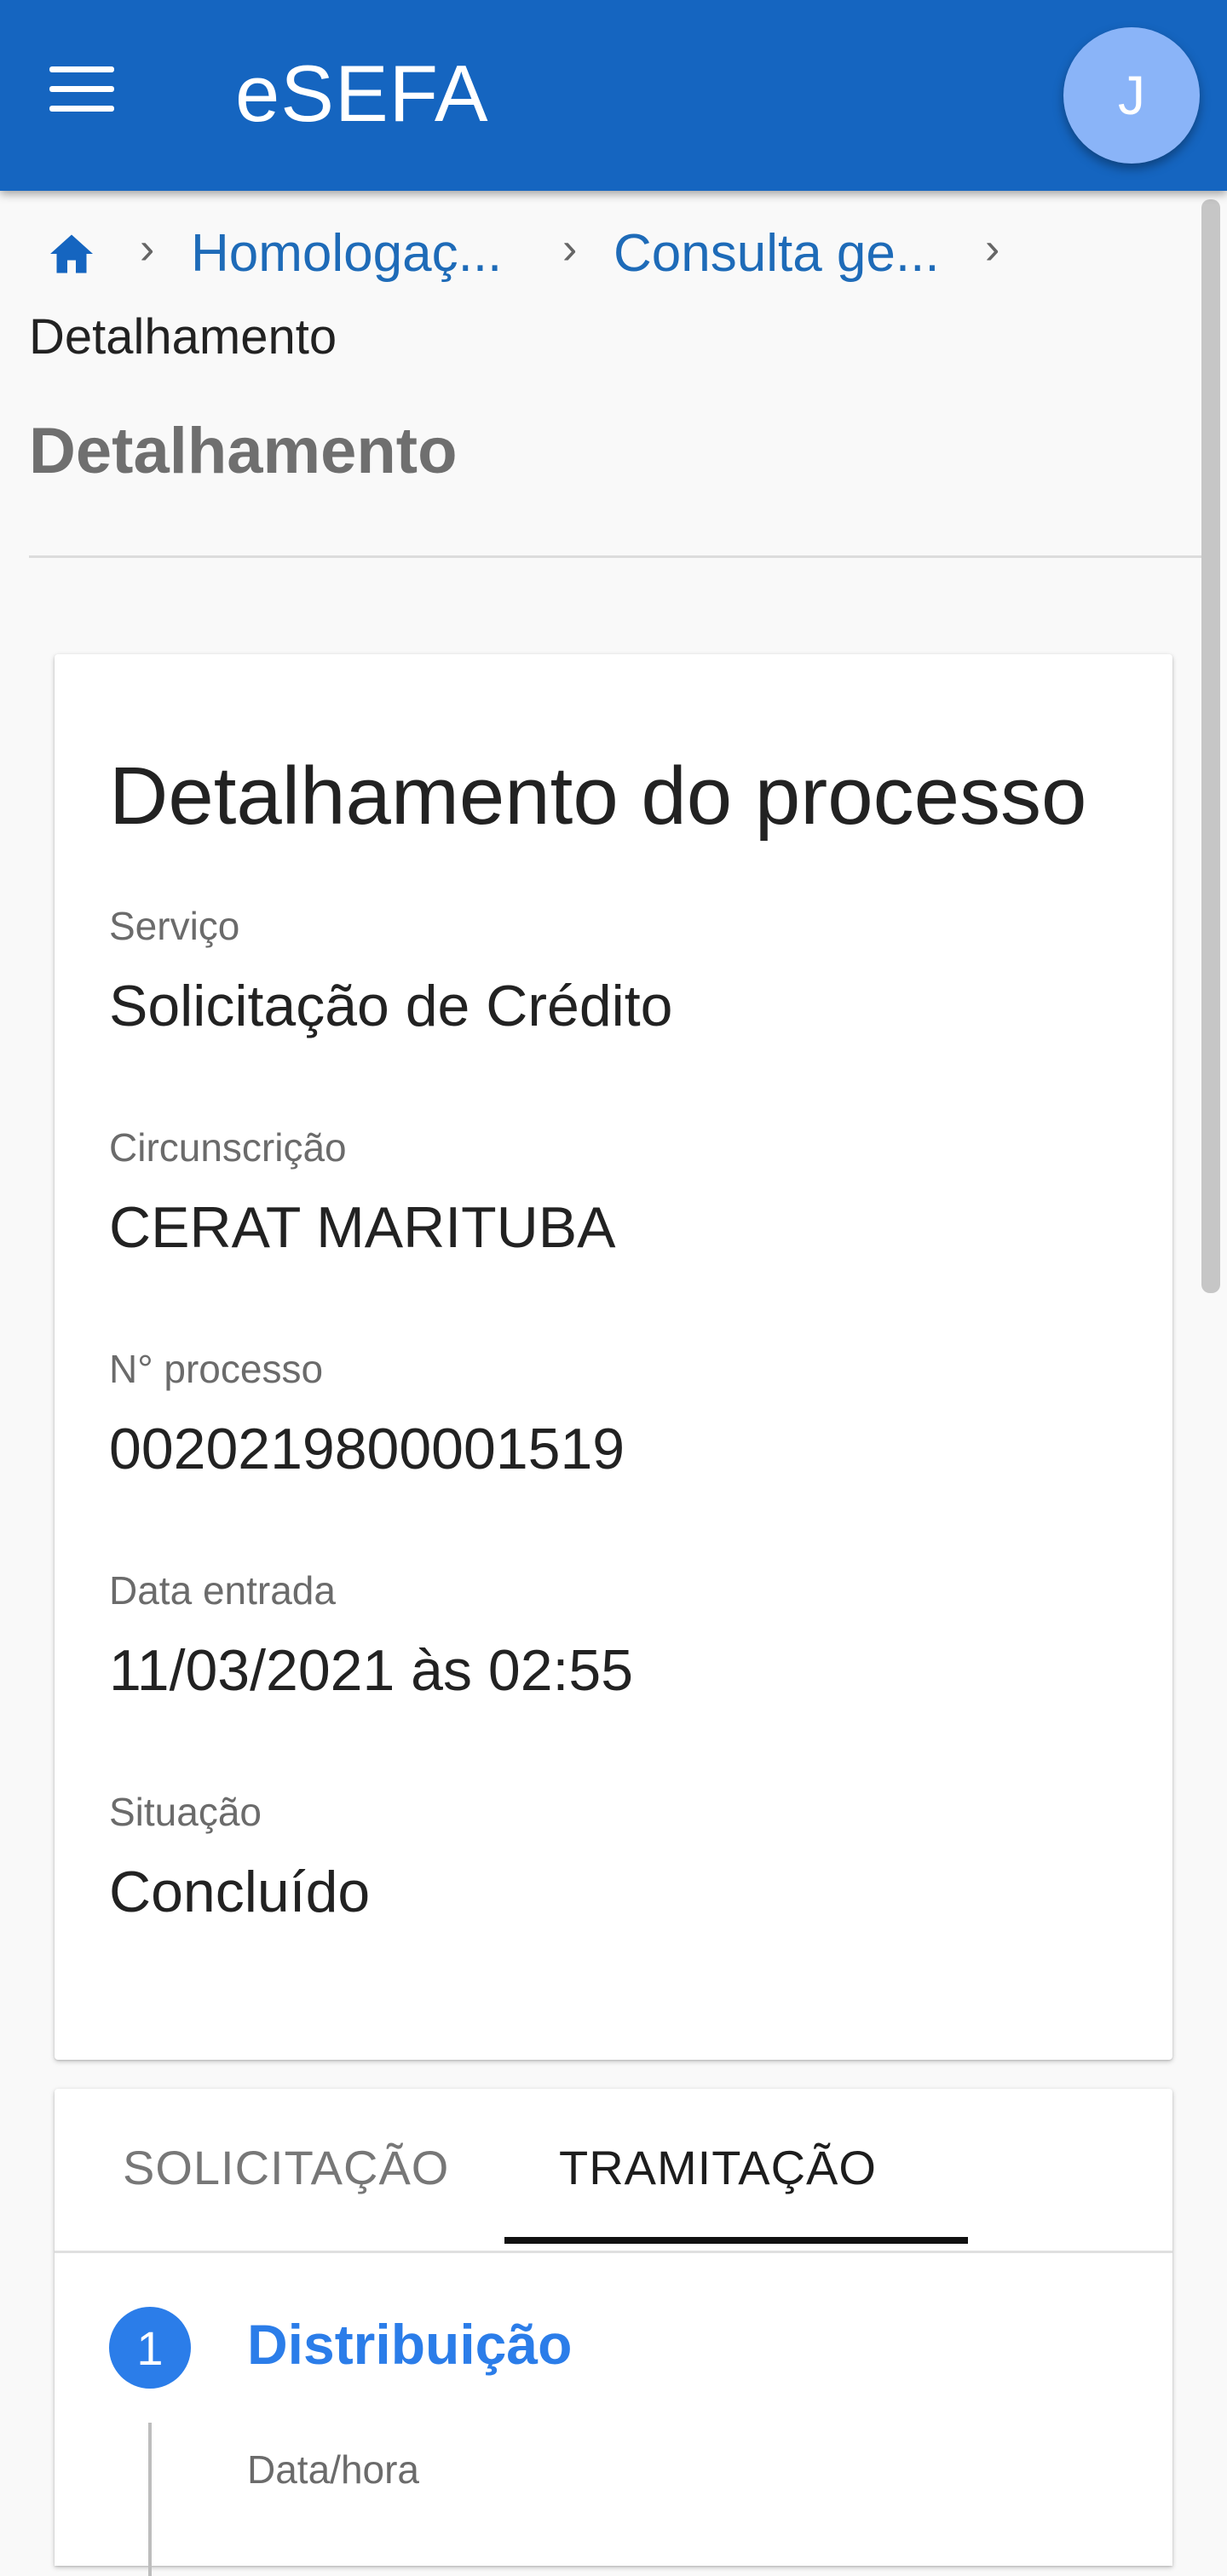 Image resolution: width=1227 pixels, height=2576 pixels. What do you see at coordinates (615, 557) in the screenshot?
I see `divider` at bounding box center [615, 557].